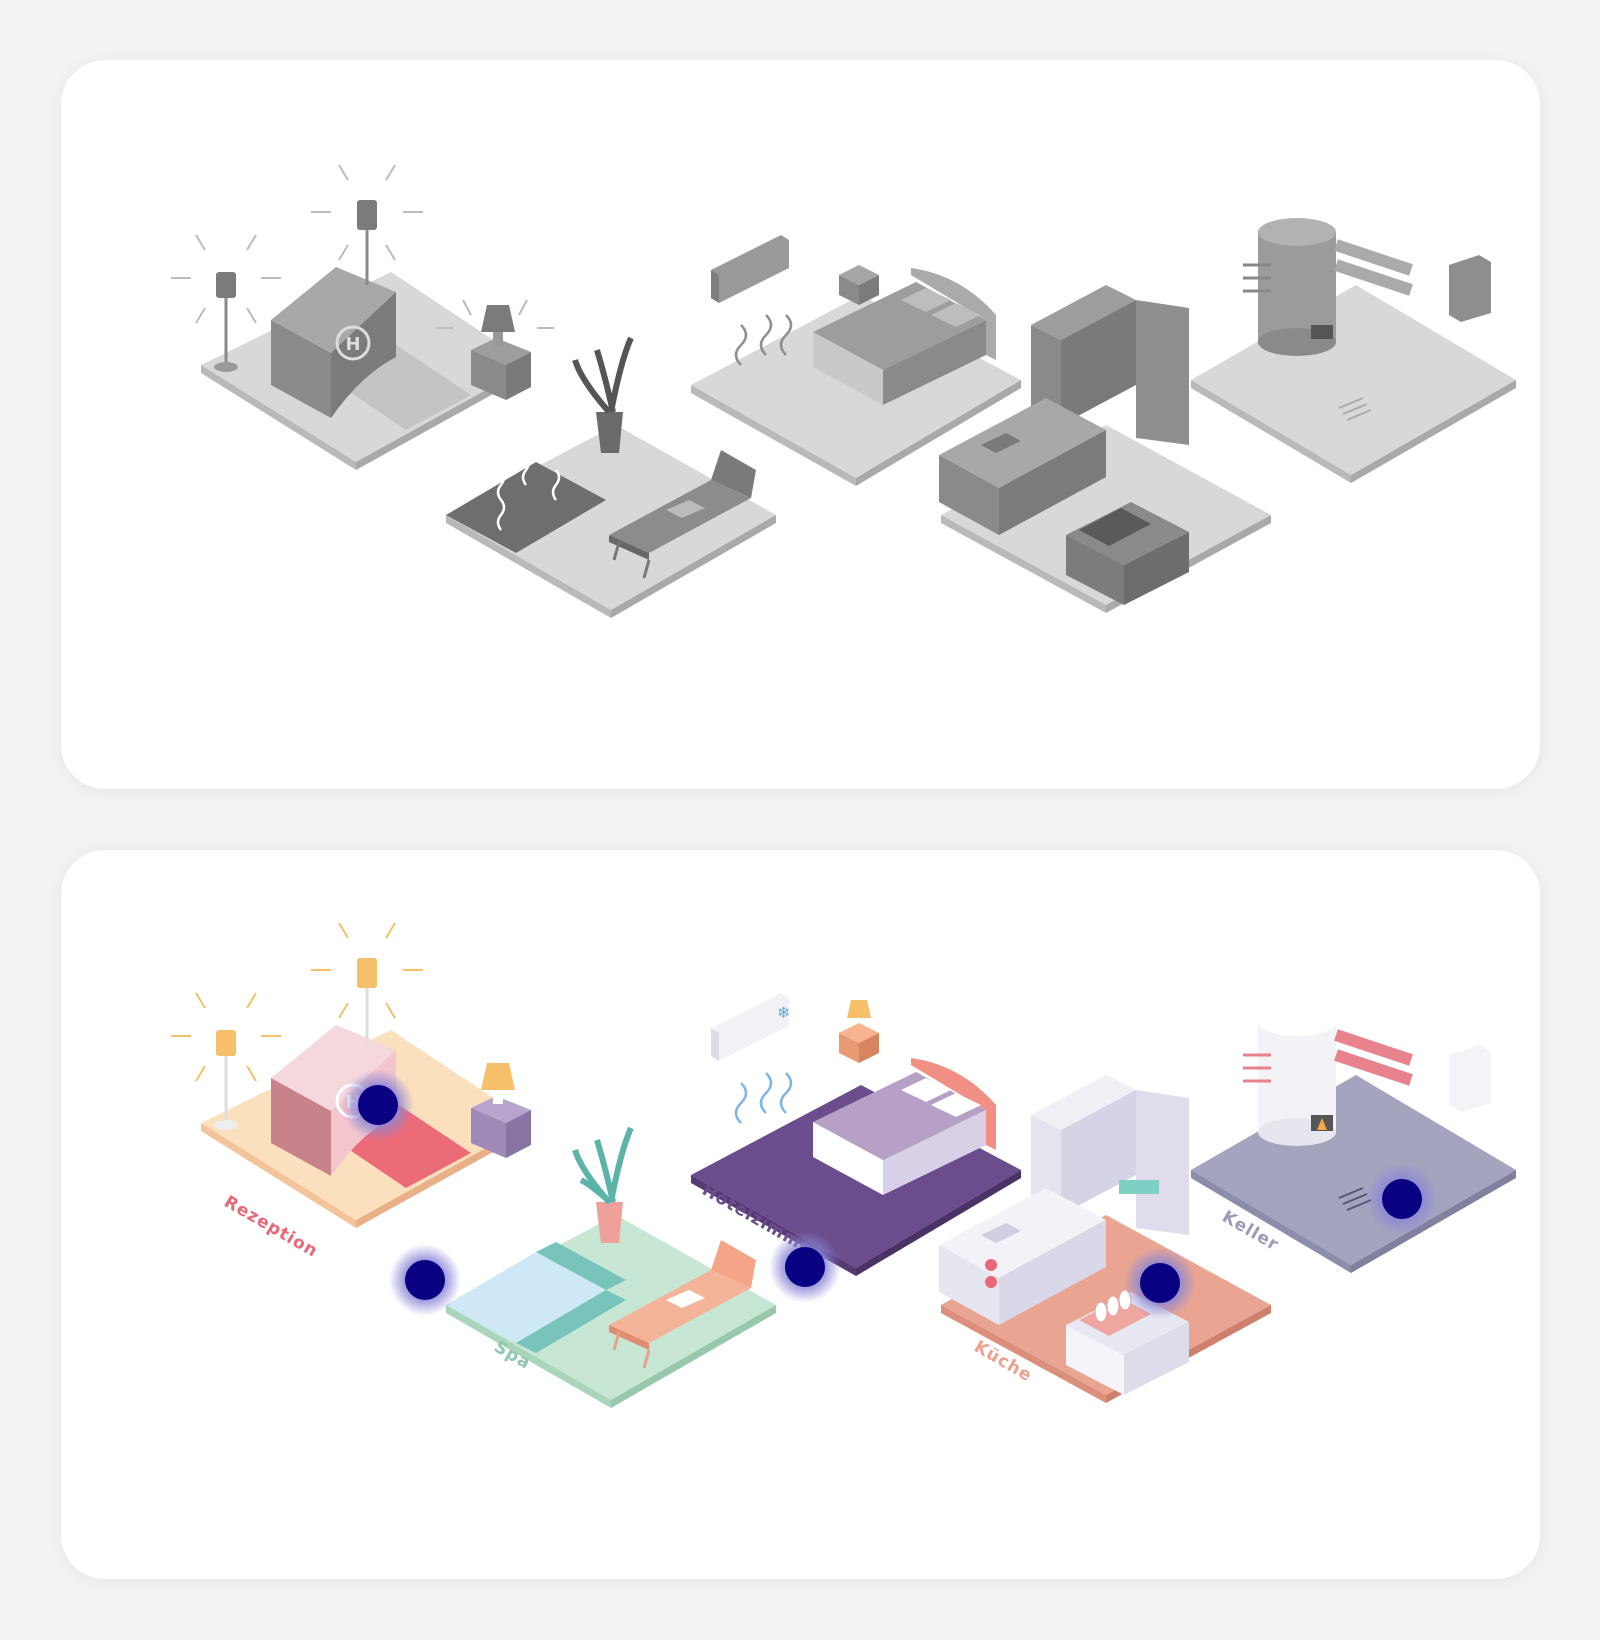 Image resolution: width=1600 pixels, height=1640 pixels. What do you see at coordinates (1160, 1283) in the screenshot?
I see `hotspot-kueche` at bounding box center [1160, 1283].